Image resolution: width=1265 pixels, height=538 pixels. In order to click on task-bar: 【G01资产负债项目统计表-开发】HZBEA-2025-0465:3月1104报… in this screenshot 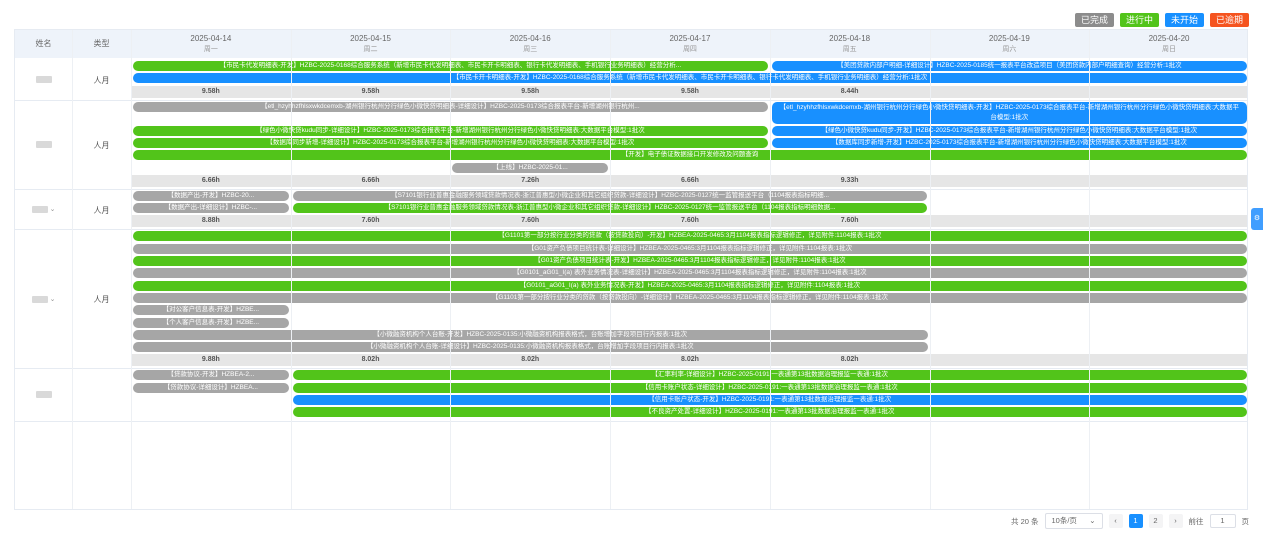, I will do `click(690, 261)`.